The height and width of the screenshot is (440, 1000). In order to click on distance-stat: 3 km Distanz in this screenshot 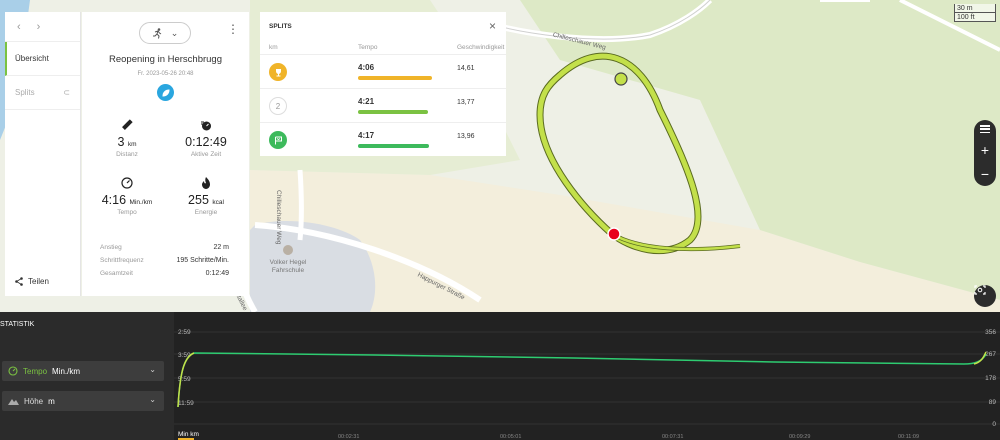, I will do `click(127, 138)`.